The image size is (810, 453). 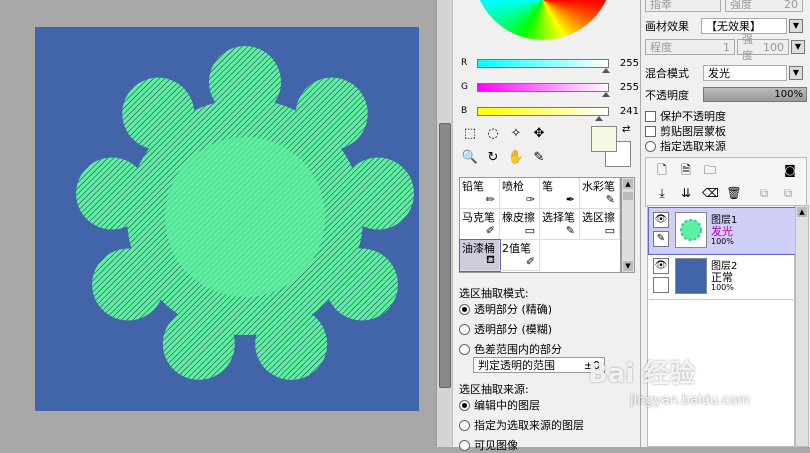 I want to click on slider-b: B 241, so click(x=550, y=113).